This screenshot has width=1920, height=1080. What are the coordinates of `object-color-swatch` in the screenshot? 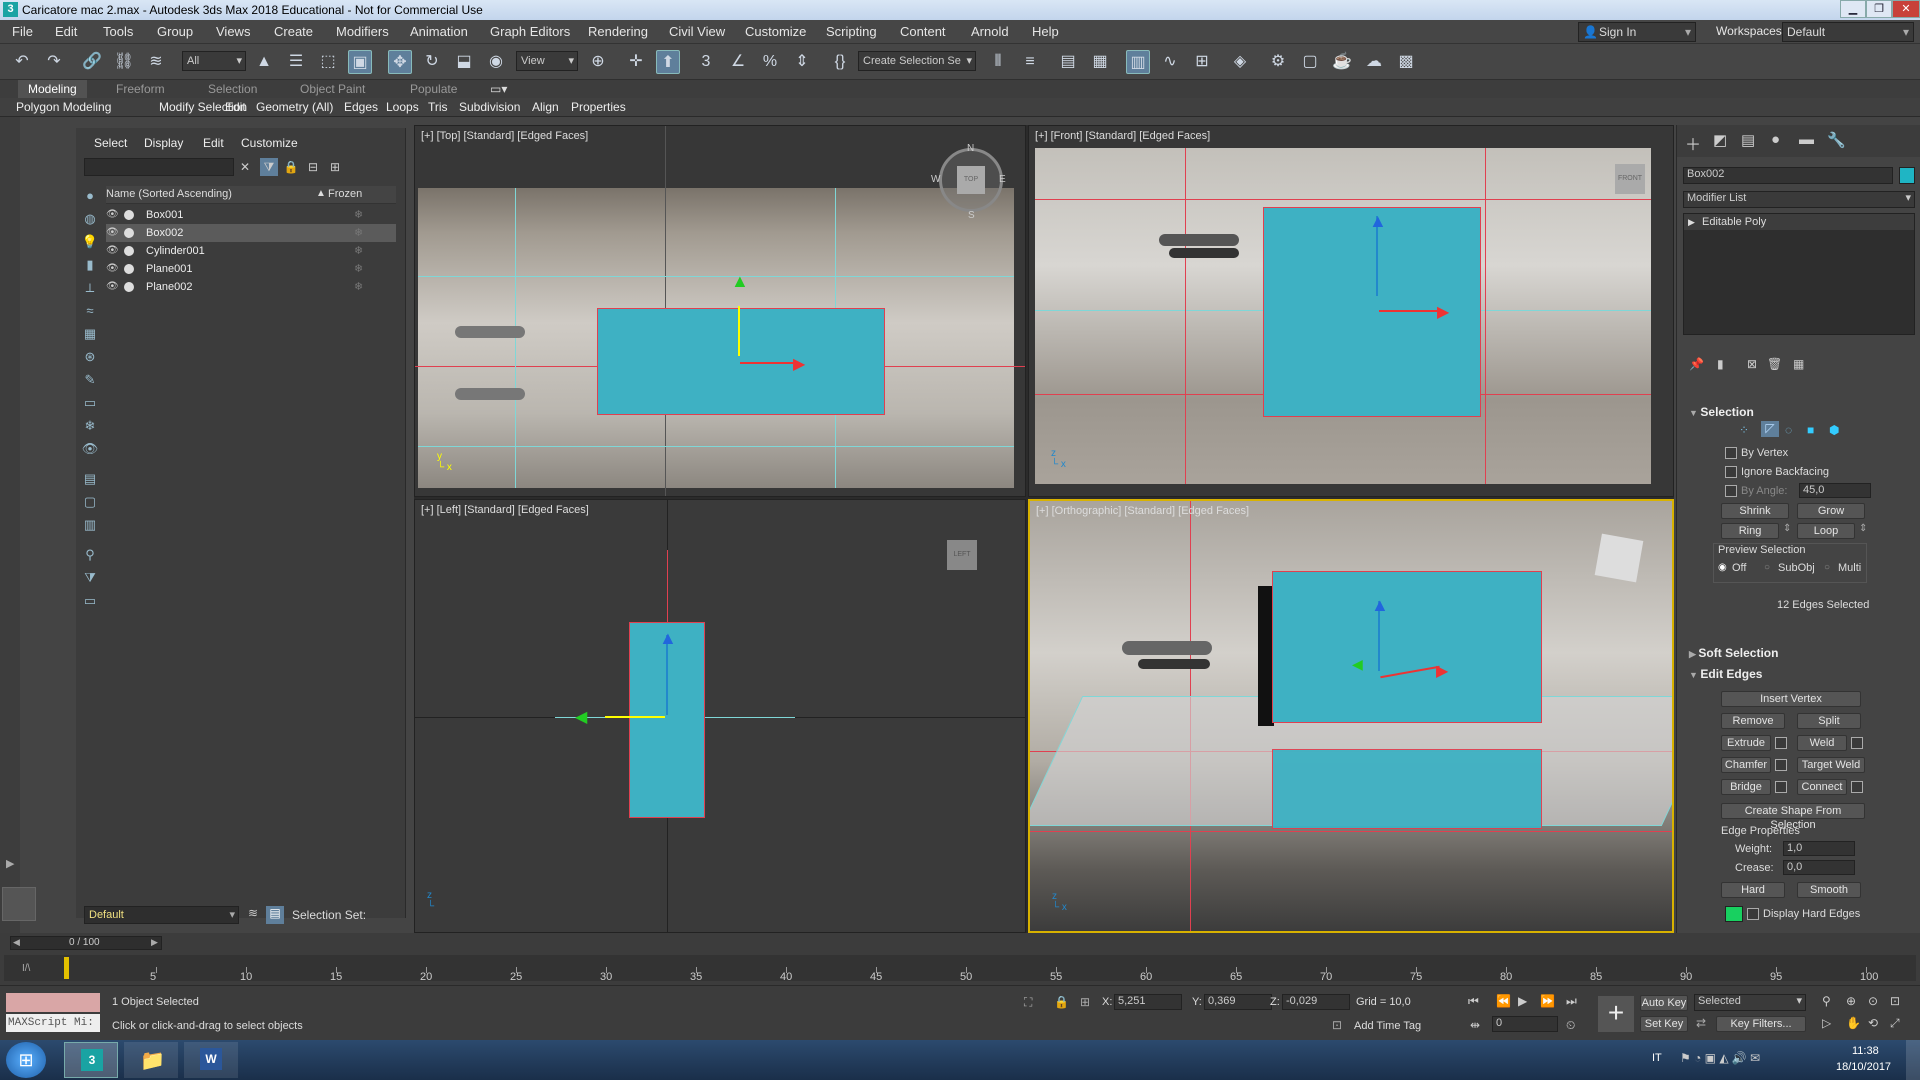 It's located at (1907, 175).